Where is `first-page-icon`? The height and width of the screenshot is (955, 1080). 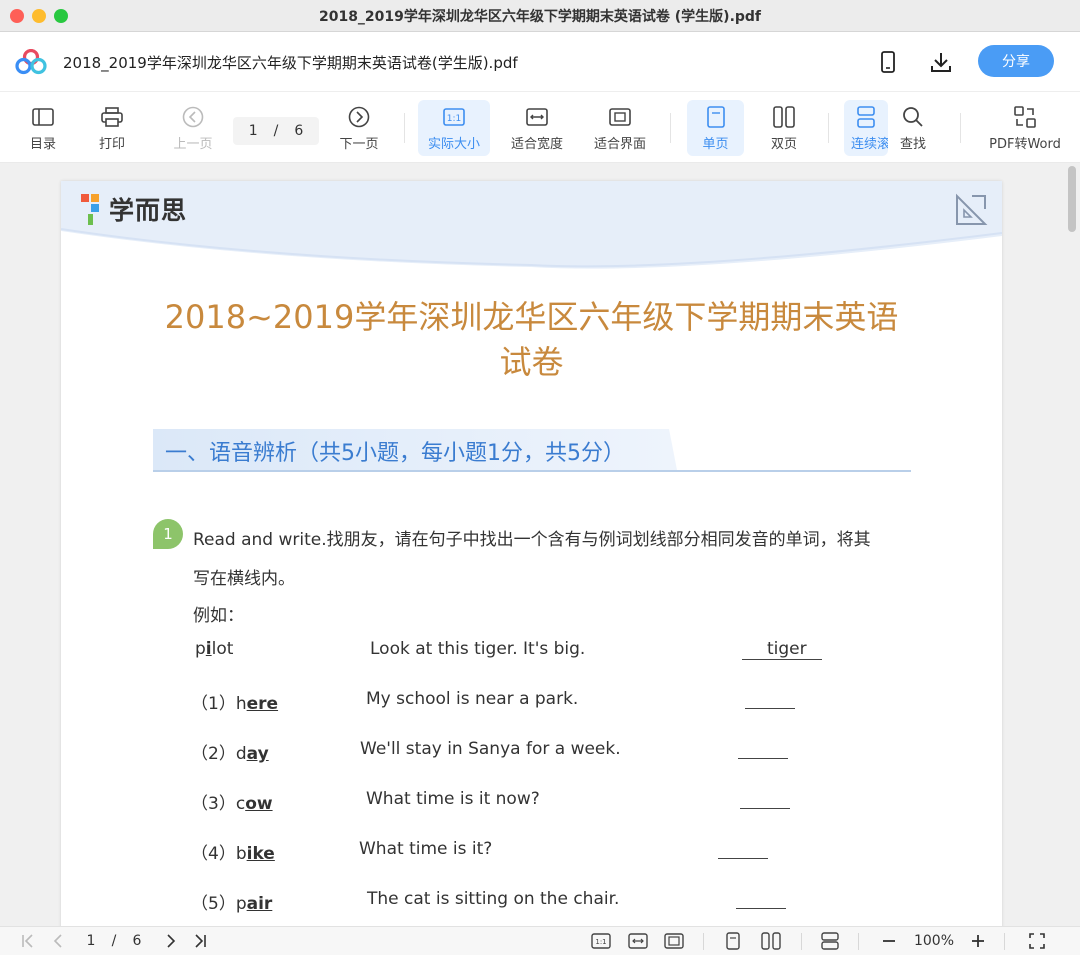
first-page-icon is located at coordinates (28, 941).